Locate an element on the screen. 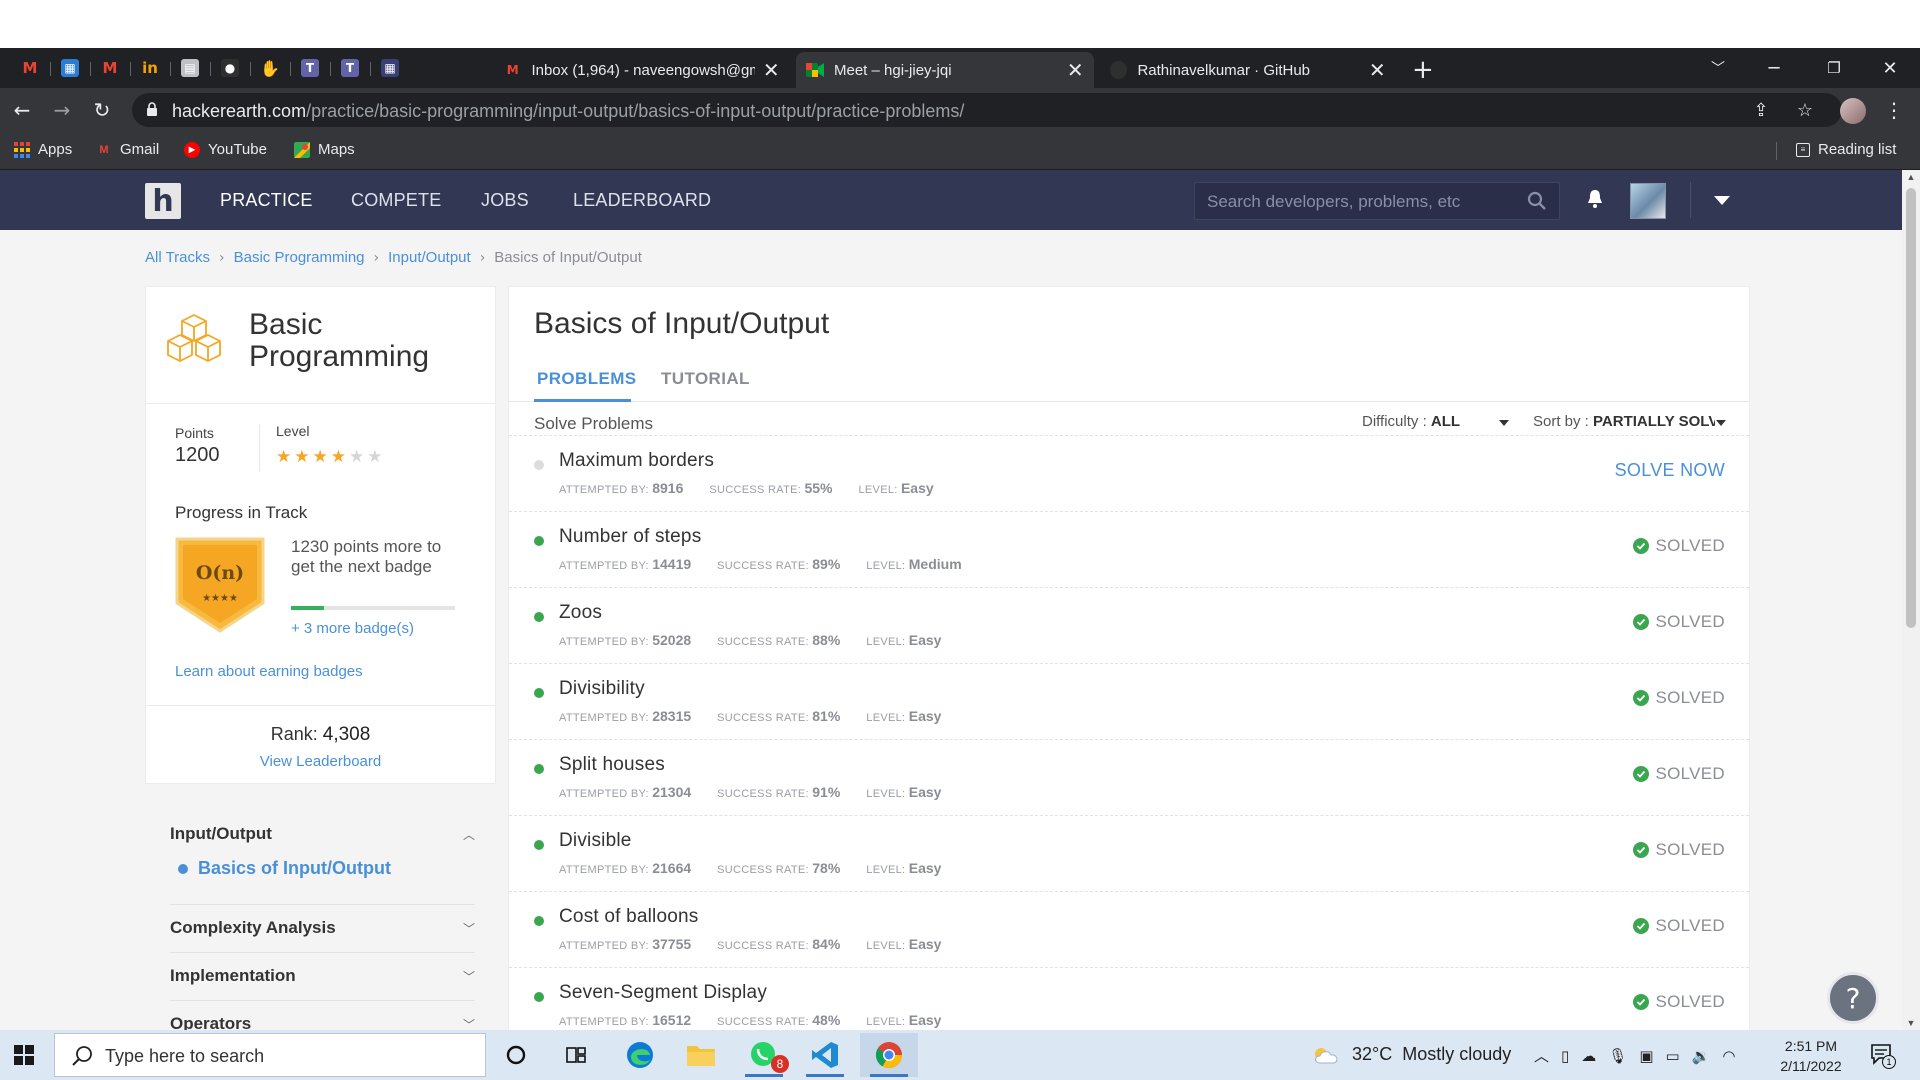 The image size is (1920, 1080). bookmark-youtube: ▶ YouTube is located at coordinates (225, 149).